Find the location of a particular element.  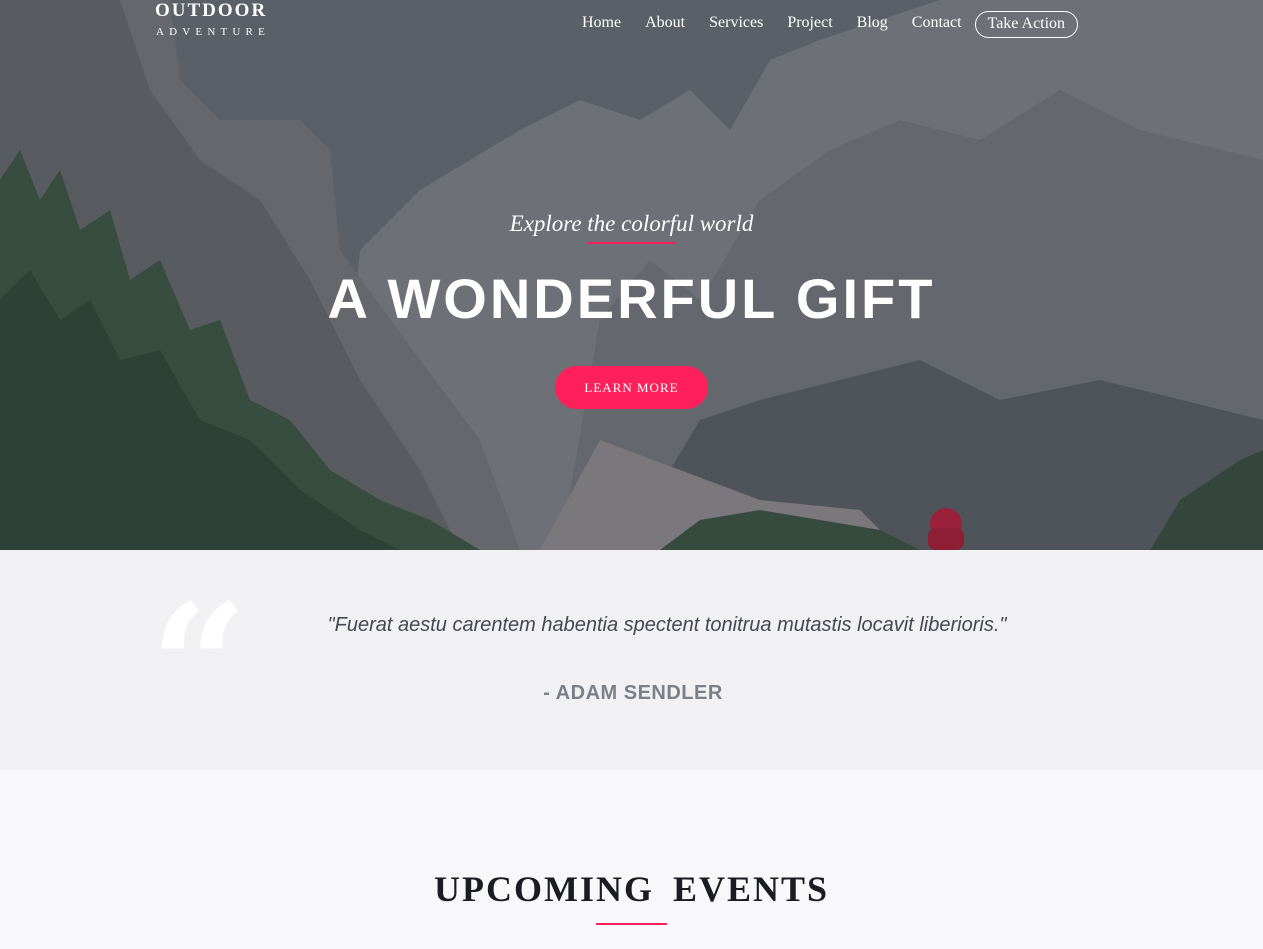

site-logo: OUTDOOR ADVENTURE is located at coordinates (212, 20).